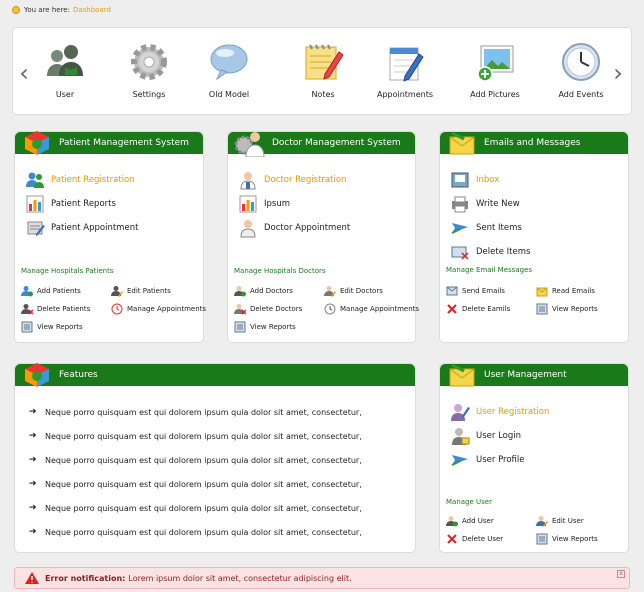 The image size is (644, 592). What do you see at coordinates (81, 180) in the screenshot?
I see `patient-registration-link: Patient Registration` at bounding box center [81, 180].